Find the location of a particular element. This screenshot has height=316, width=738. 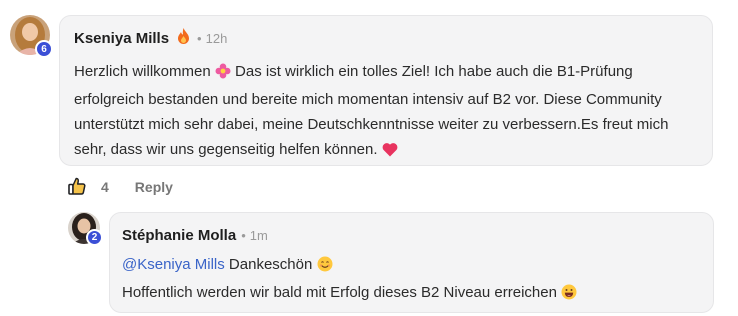

smile-emoji-icon is located at coordinates (325, 267).